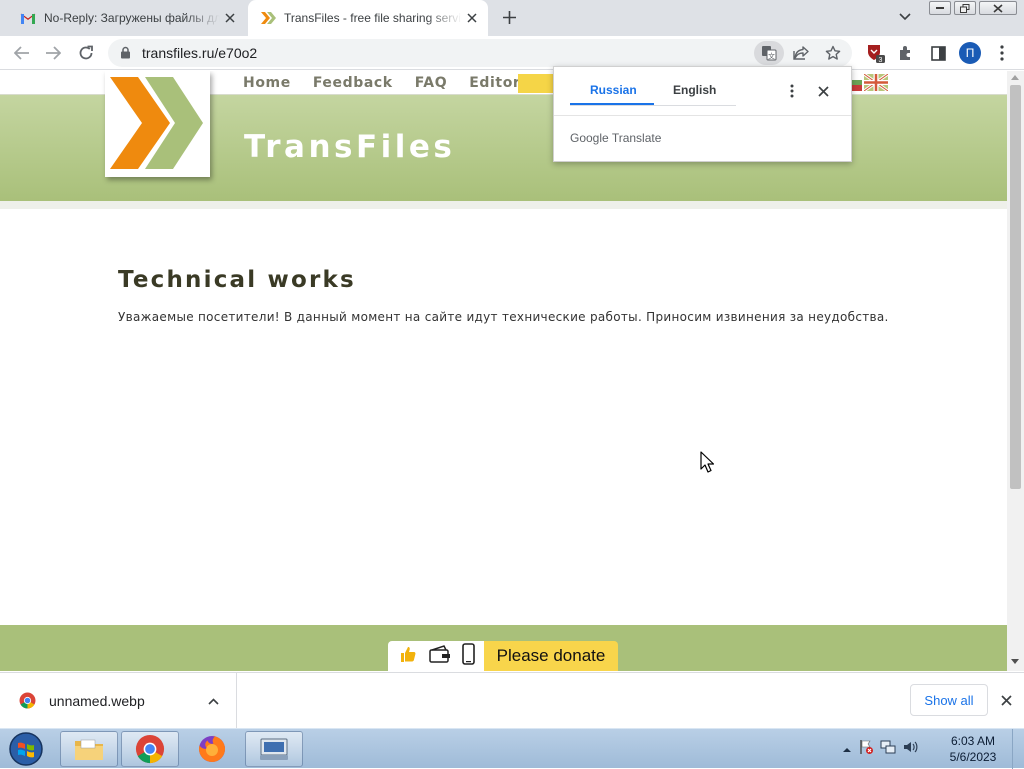 The height and width of the screenshot is (769, 1024). What do you see at coordinates (875, 53) in the screenshot?
I see `extension-shield-icon: 3` at bounding box center [875, 53].